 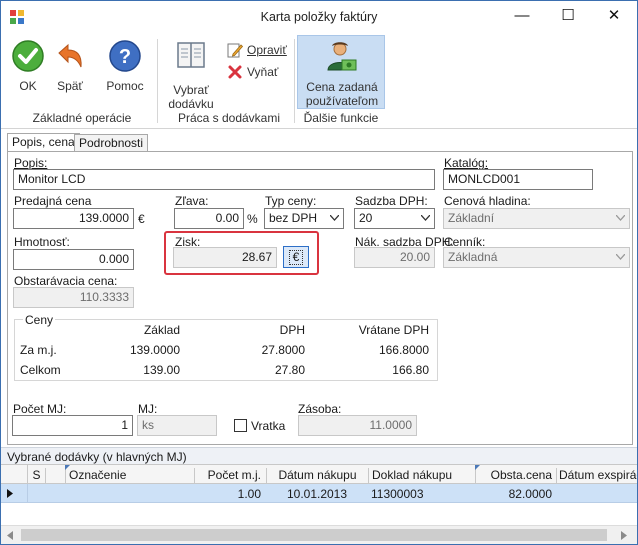 I want to click on ceny-dph: 27.80, so click(x=289, y=370).